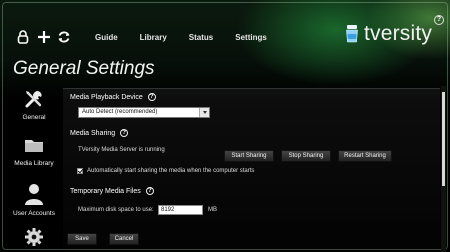  I want to click on section-title-sharing: Media Sharing ?, so click(99, 133).